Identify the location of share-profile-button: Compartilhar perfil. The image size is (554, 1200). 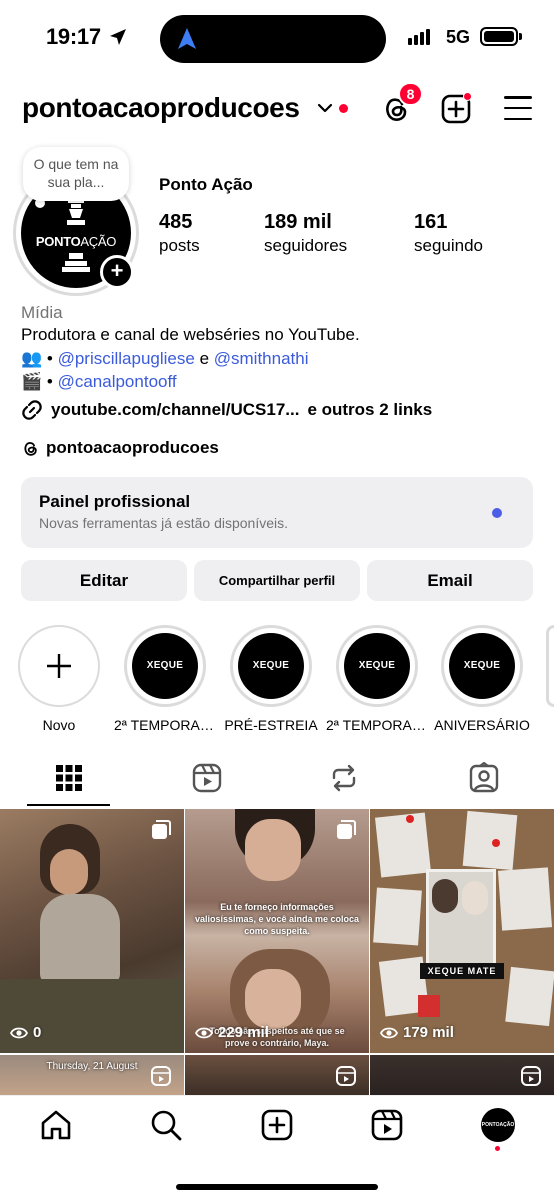
(277, 580).